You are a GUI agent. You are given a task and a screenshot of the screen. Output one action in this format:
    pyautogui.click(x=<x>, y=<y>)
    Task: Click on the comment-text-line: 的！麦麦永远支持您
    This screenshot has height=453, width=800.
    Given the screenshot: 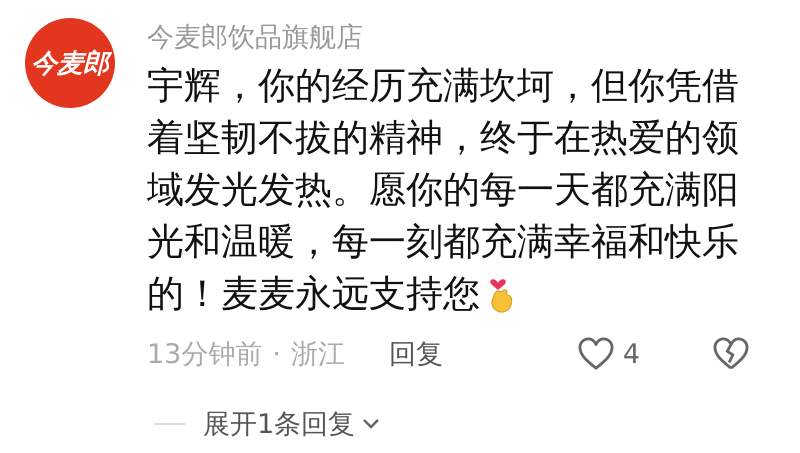 What is the action you would take?
    pyautogui.click(x=313, y=294)
    